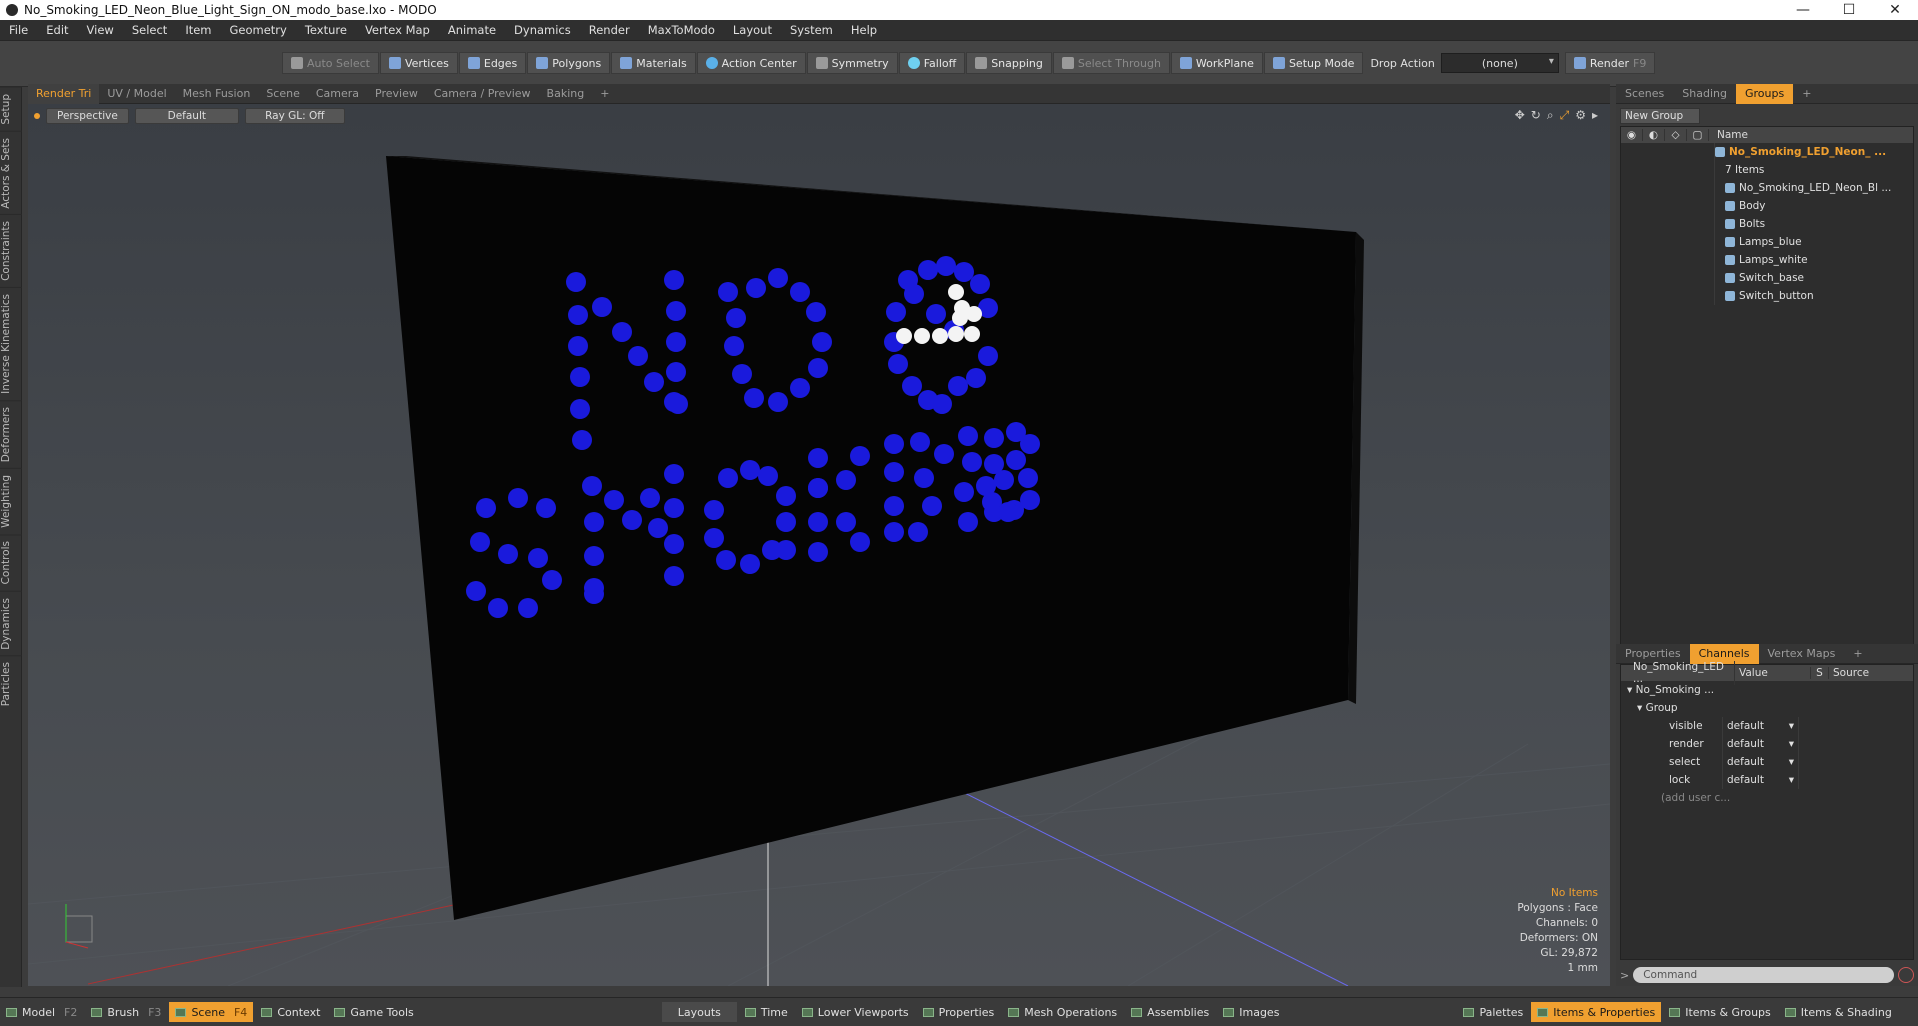 The image size is (1918, 1026). What do you see at coordinates (1720, 1012) in the screenshot?
I see `items-groups-button: Items & Groups` at bounding box center [1720, 1012].